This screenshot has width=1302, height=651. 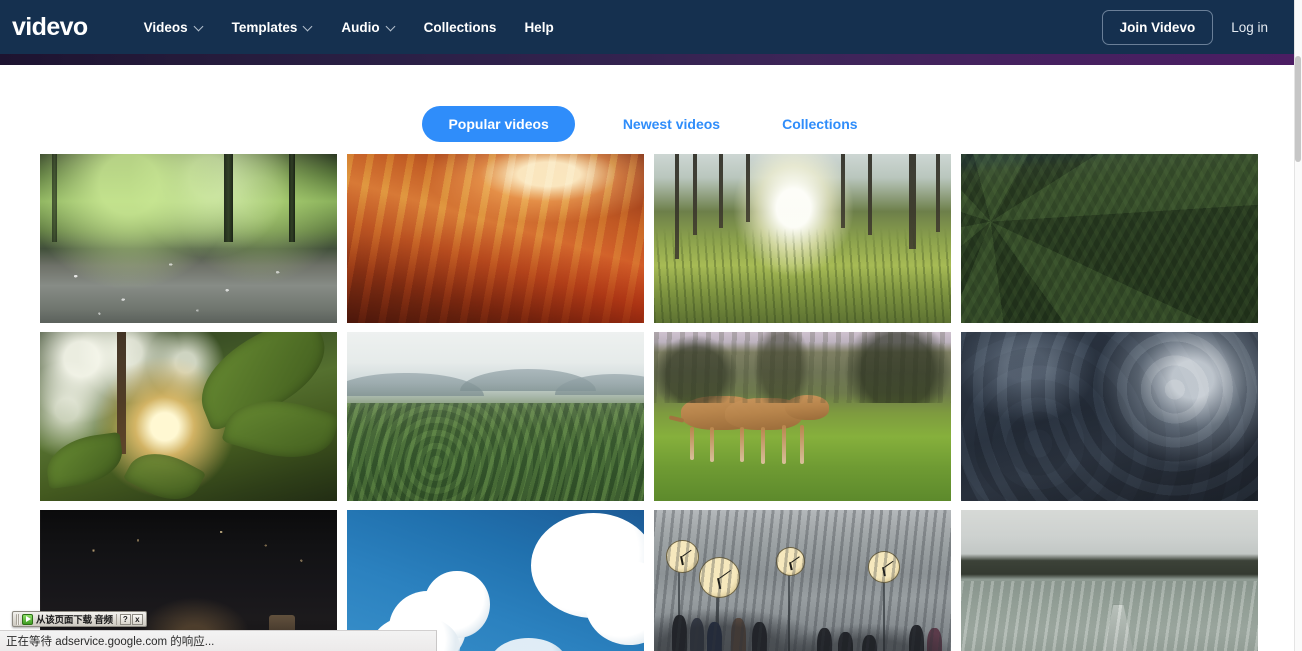 I want to click on nav-item-label: Collections, so click(x=460, y=27).